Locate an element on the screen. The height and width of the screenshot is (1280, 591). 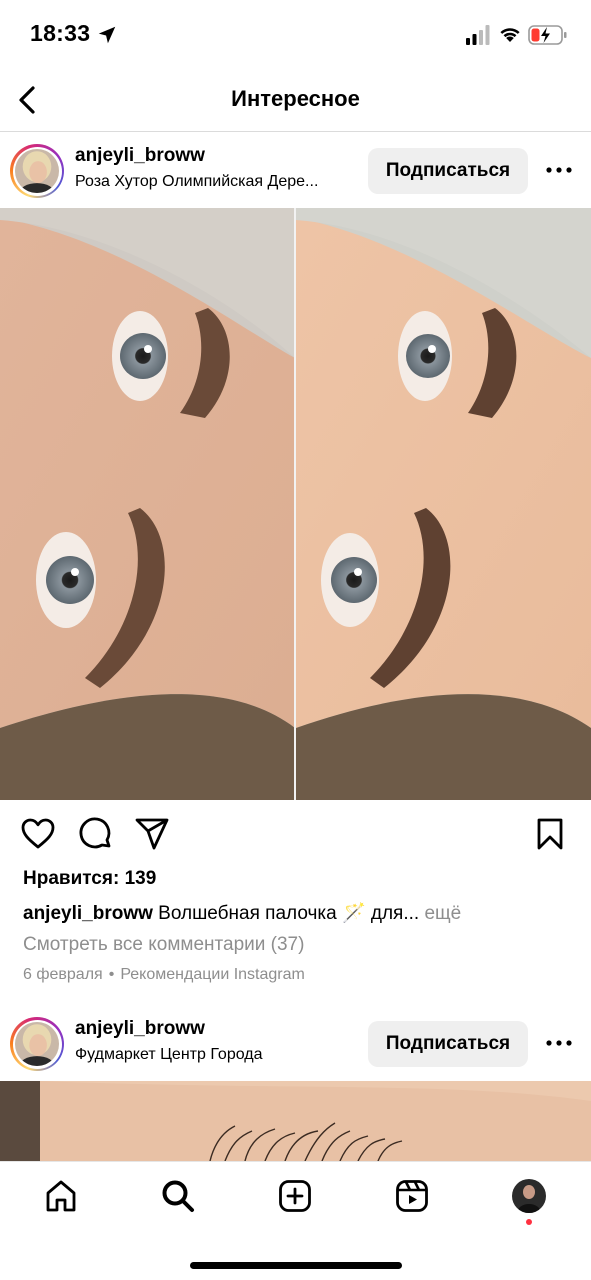
home-icon is located at coordinates (61, 1196).